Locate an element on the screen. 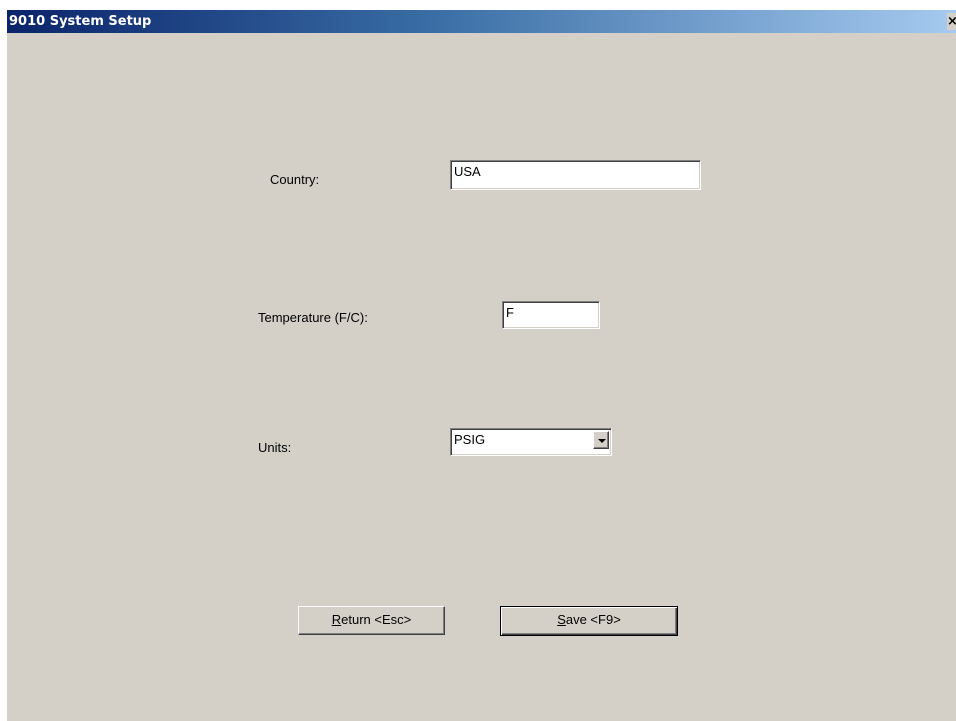 This screenshot has width=956, height=721. close-icon: × is located at coordinates (951, 21).